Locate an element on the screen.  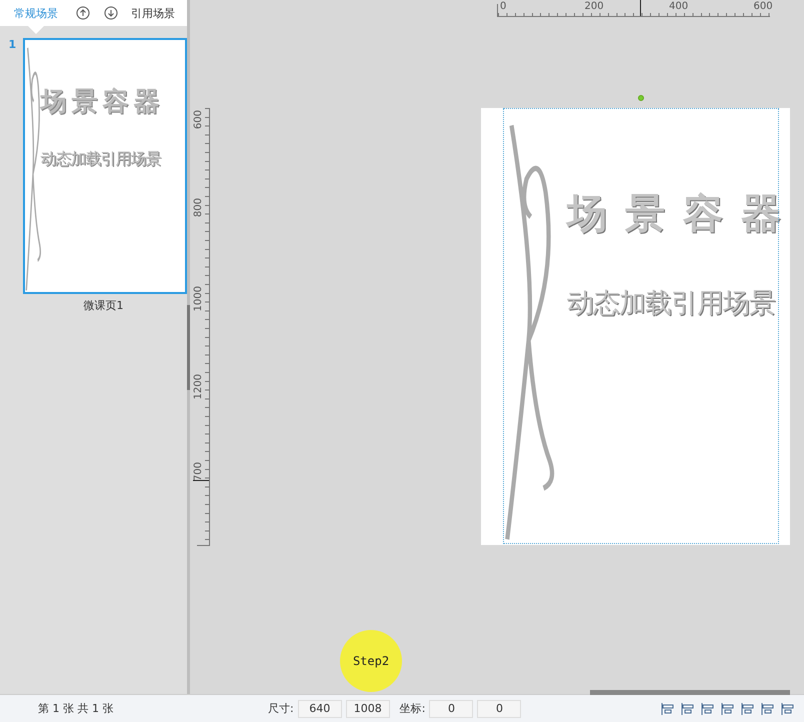
step-annotation: Step2 is located at coordinates (371, 661).